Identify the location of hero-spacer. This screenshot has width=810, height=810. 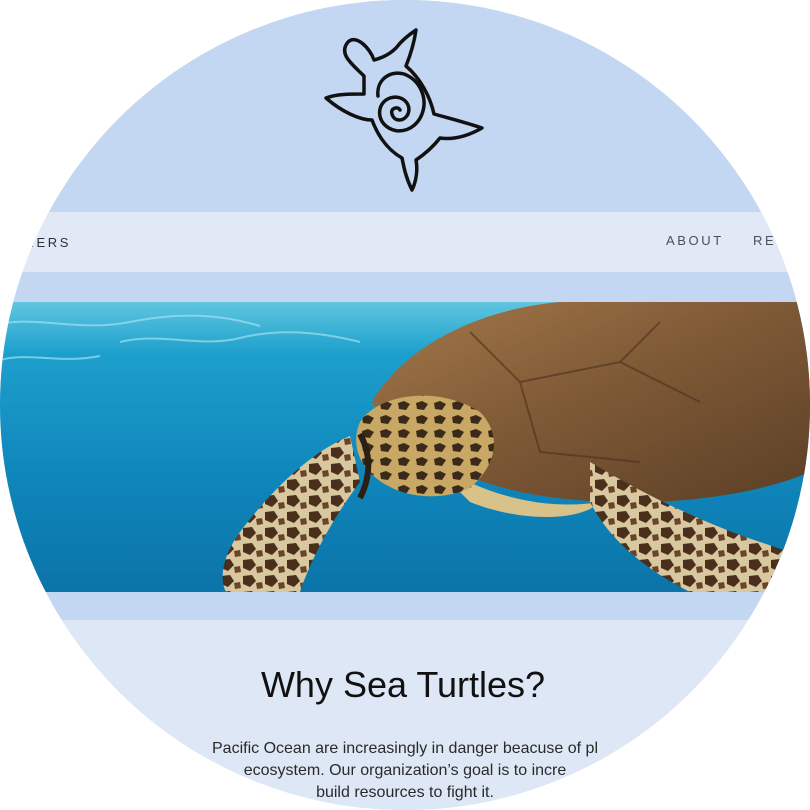
(405, 606).